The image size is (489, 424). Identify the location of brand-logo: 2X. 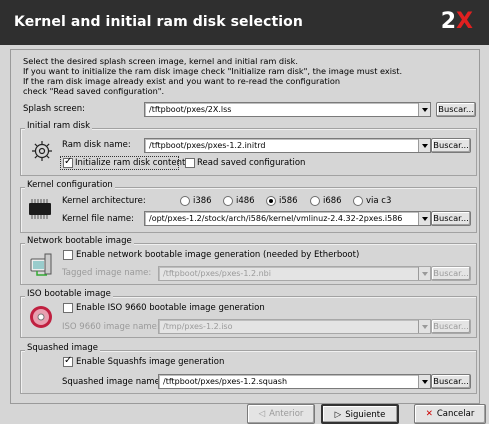
(457, 21).